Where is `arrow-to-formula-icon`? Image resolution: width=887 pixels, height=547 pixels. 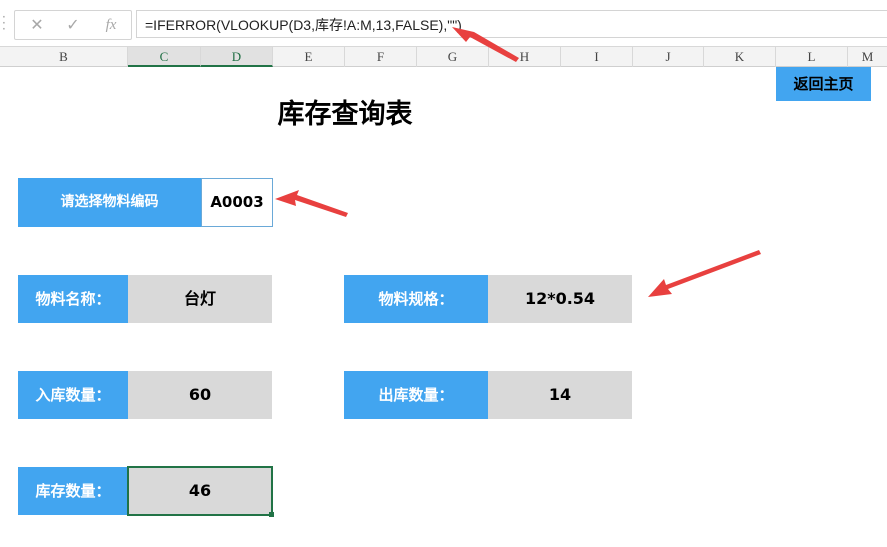 arrow-to-formula-icon is located at coordinates (485, 44).